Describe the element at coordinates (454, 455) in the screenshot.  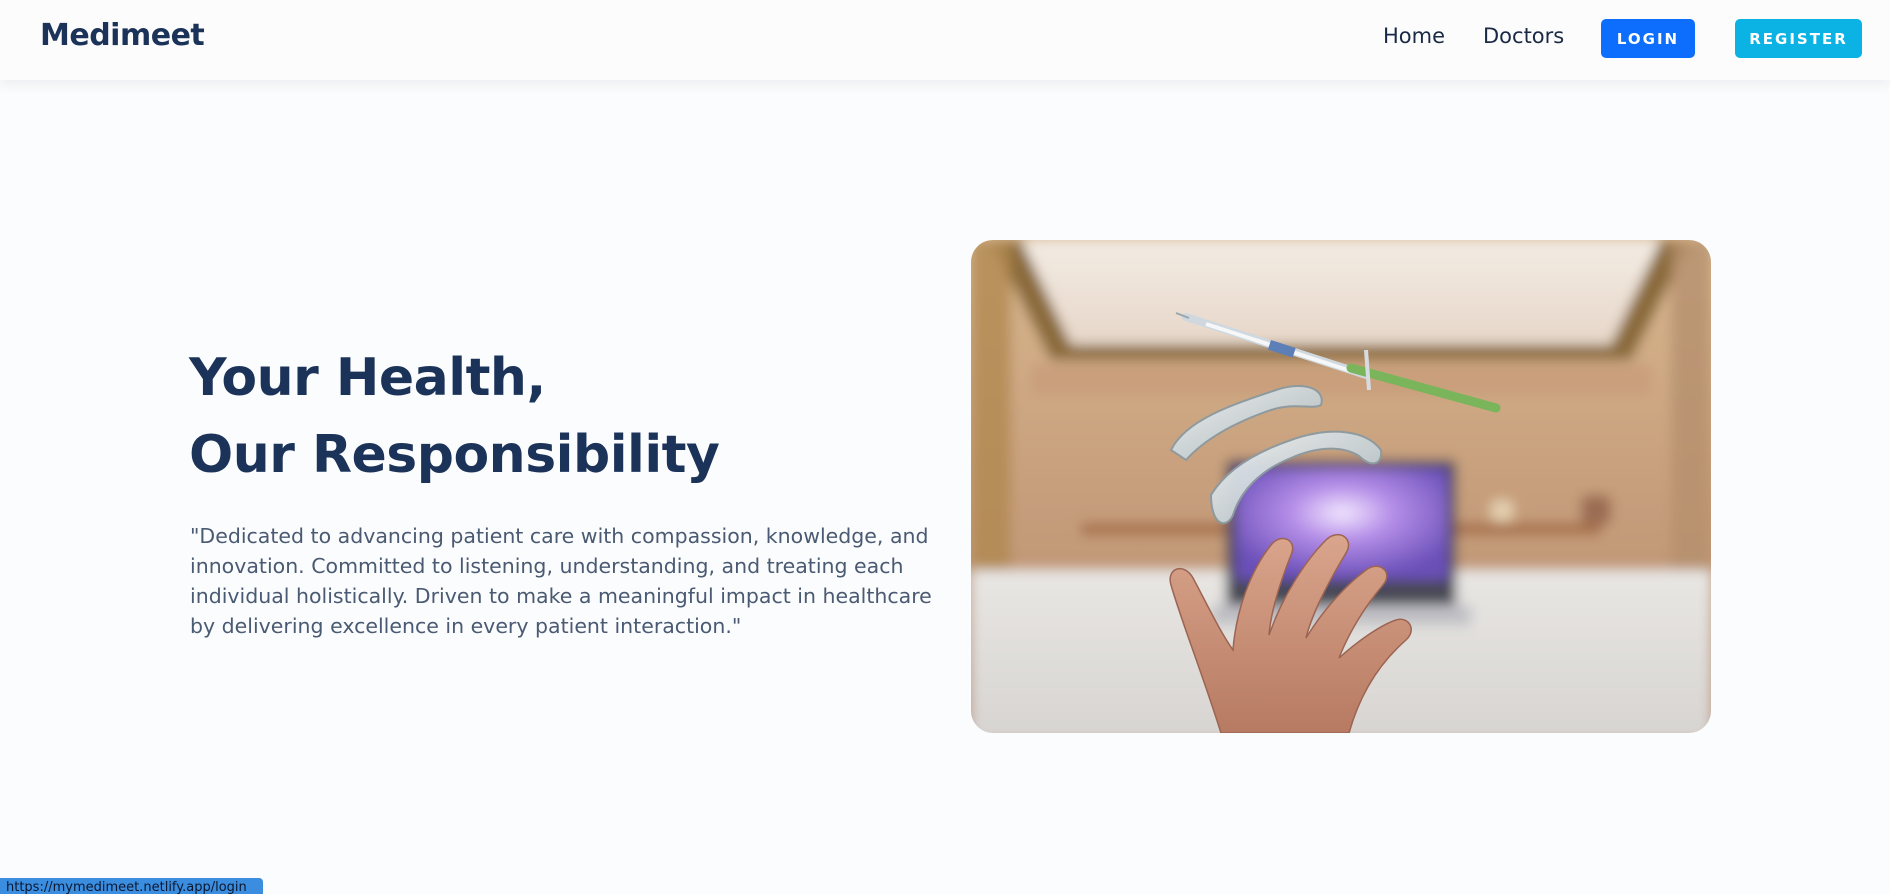
I see `hero-title-line-2: Our Responsibility` at that location.